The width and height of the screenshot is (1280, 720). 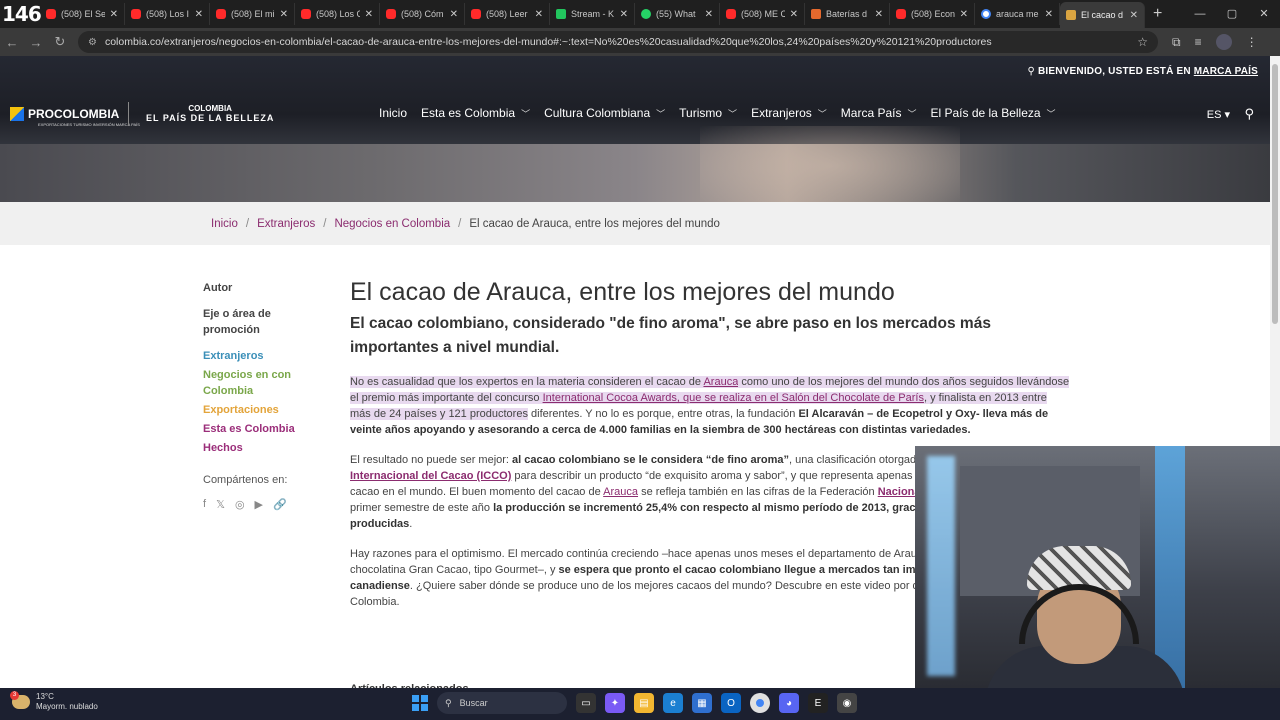 What do you see at coordinates (1176, 42) in the screenshot?
I see `extensions-icon: ⧉` at bounding box center [1176, 42].